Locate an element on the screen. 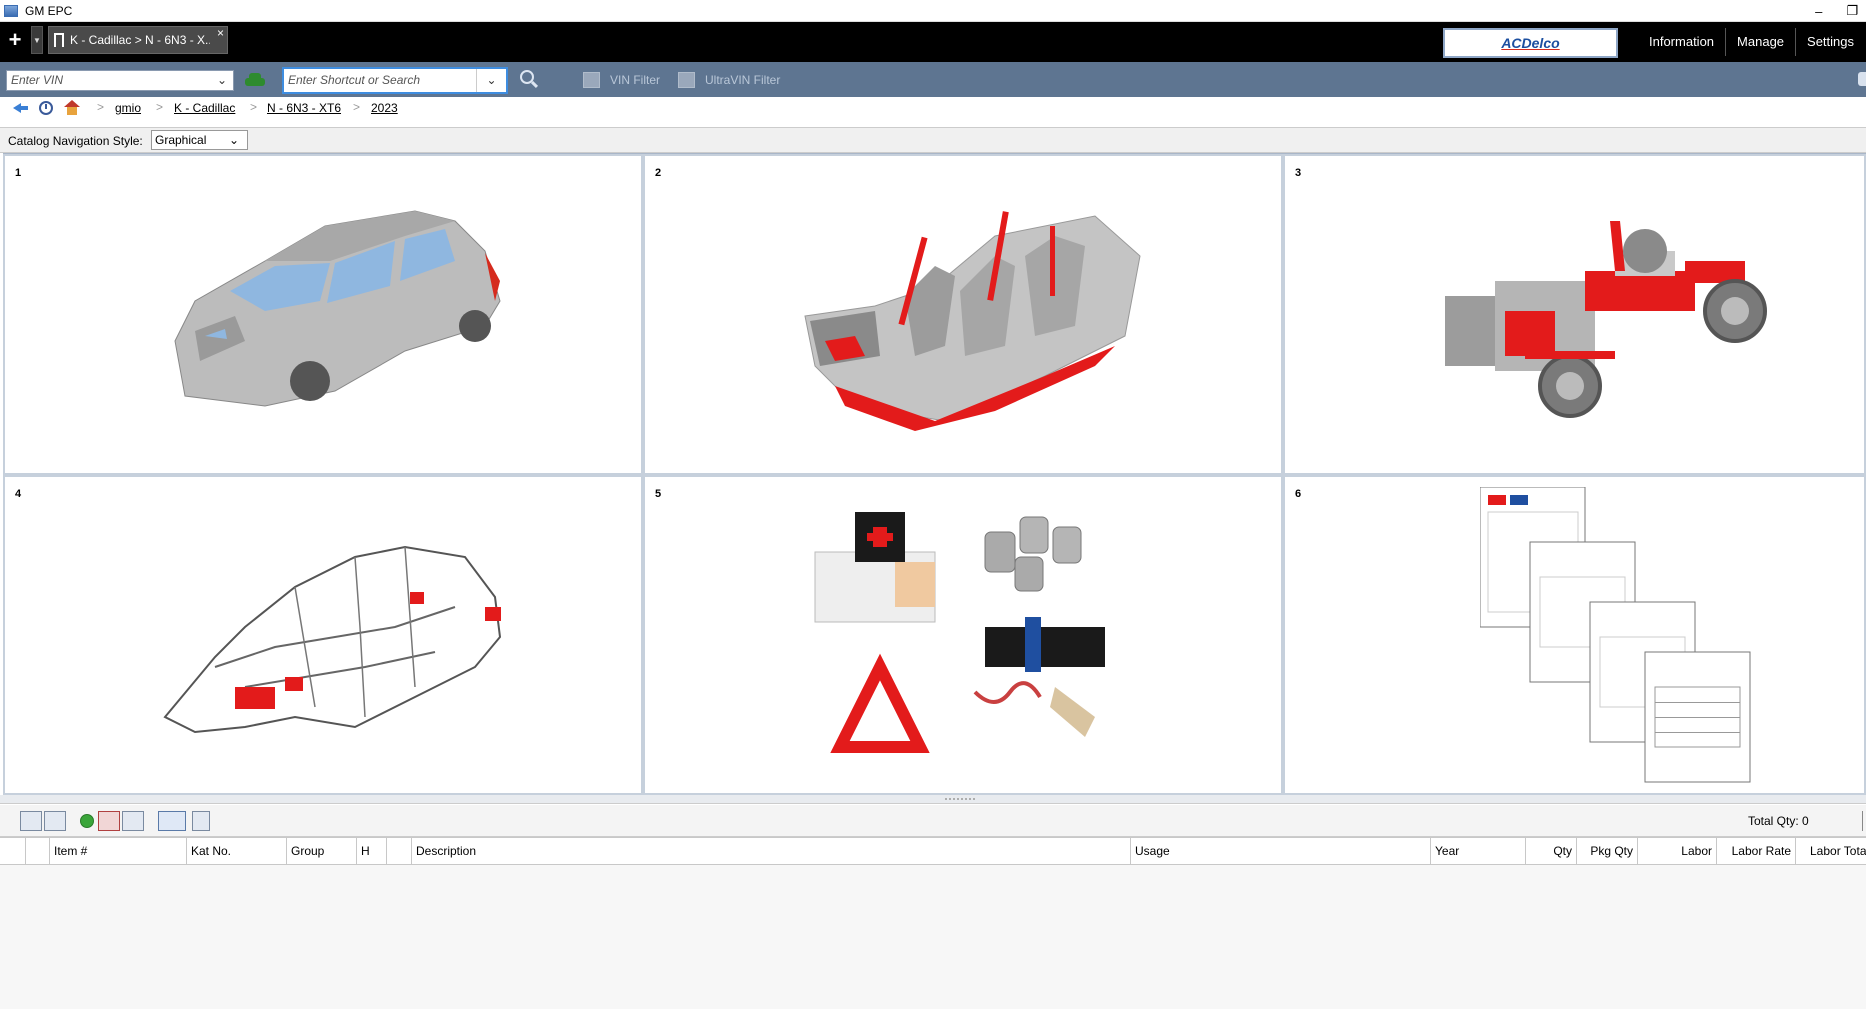 The height and width of the screenshot is (1009, 1866). cell-number: 4 is located at coordinates (18, 494).